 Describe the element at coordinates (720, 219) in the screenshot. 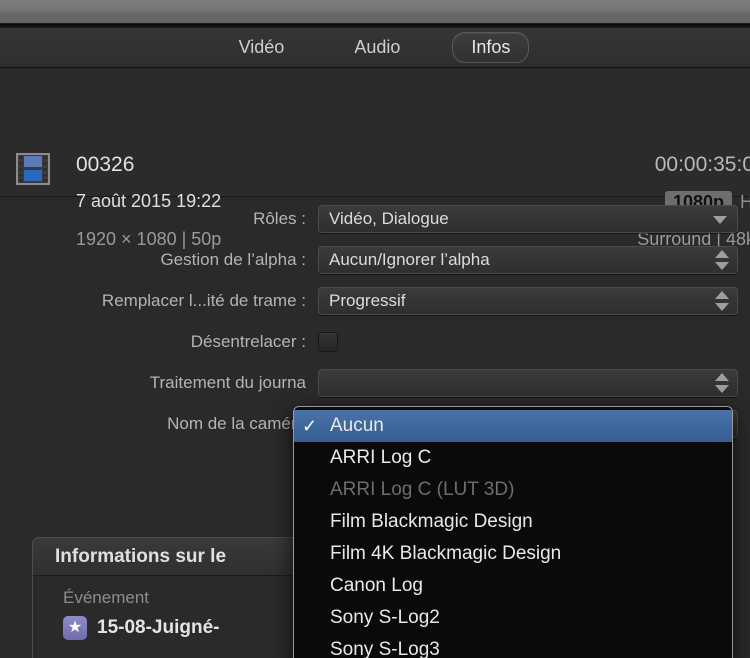

I see `chevron-down-icon` at that location.